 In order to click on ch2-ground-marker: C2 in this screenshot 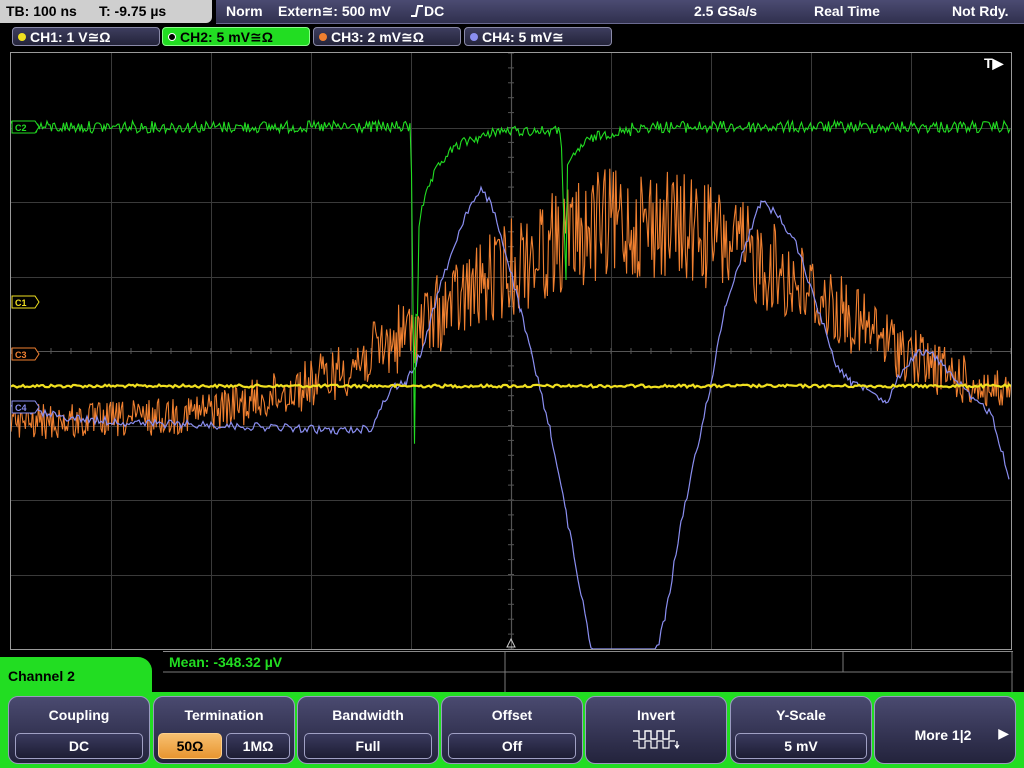, I will do `click(25, 127)`.